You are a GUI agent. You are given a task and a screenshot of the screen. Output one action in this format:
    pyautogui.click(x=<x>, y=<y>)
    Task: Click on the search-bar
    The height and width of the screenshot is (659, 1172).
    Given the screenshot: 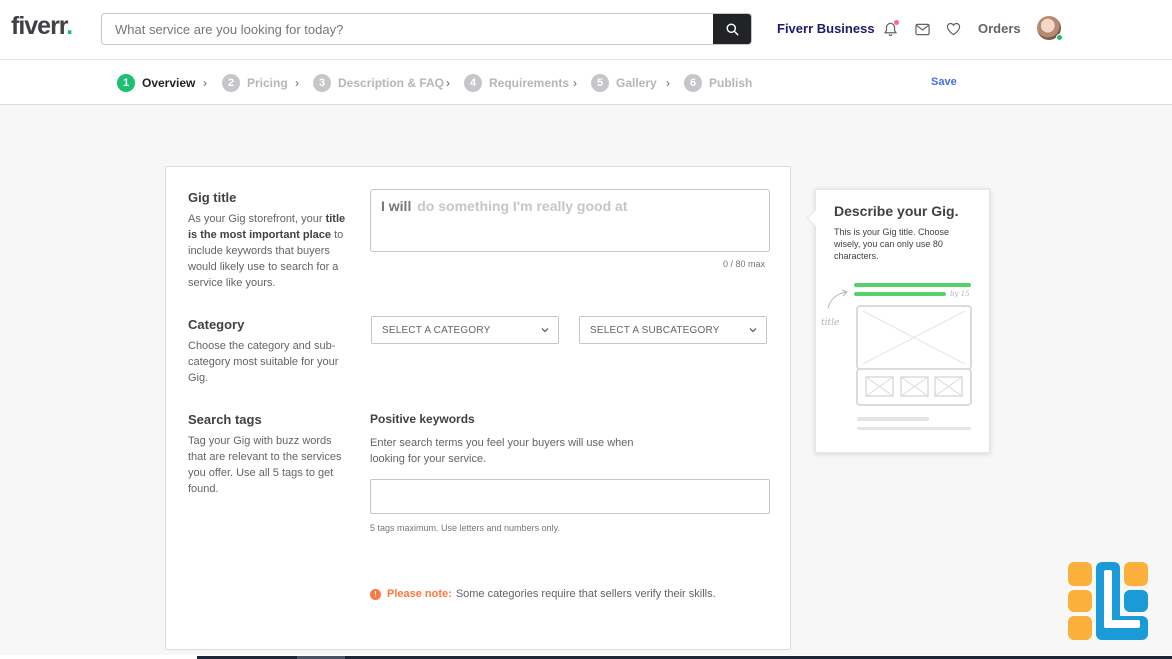 What is the action you would take?
    pyautogui.click(x=426, y=29)
    